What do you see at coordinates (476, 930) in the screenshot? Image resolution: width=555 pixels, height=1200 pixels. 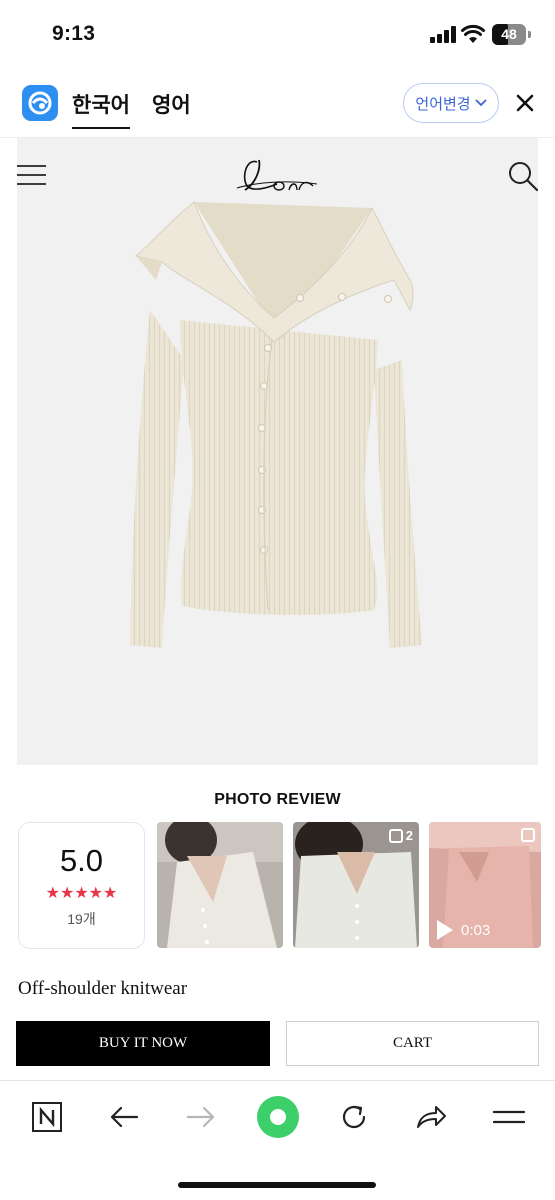 I see `video-duration: 0:03` at bounding box center [476, 930].